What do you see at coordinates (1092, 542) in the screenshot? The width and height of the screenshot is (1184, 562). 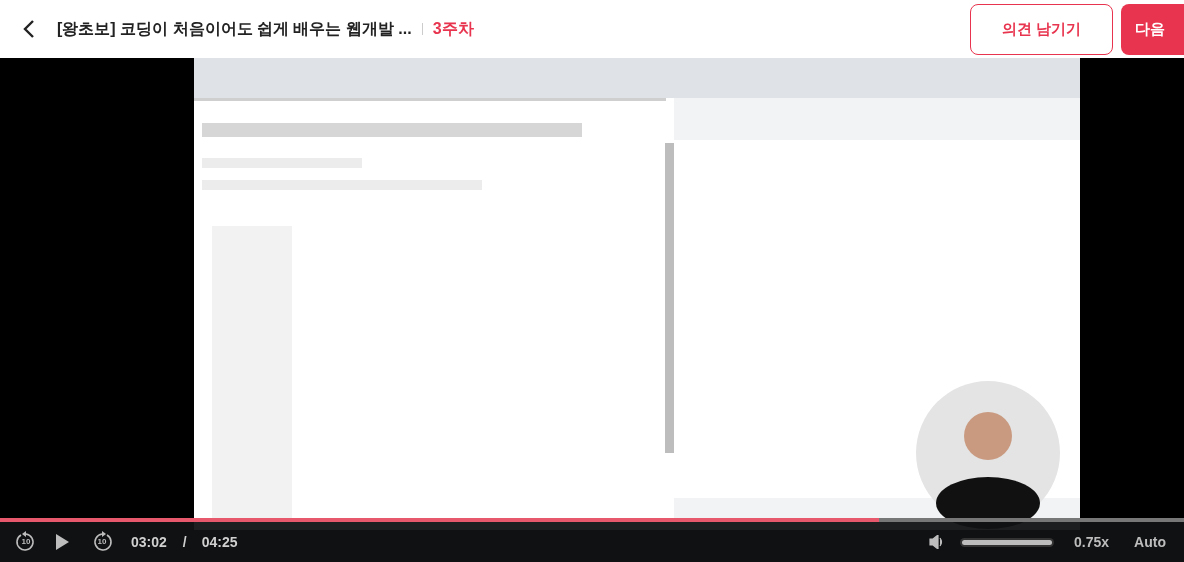 I see `speed-button: 0.75x` at bounding box center [1092, 542].